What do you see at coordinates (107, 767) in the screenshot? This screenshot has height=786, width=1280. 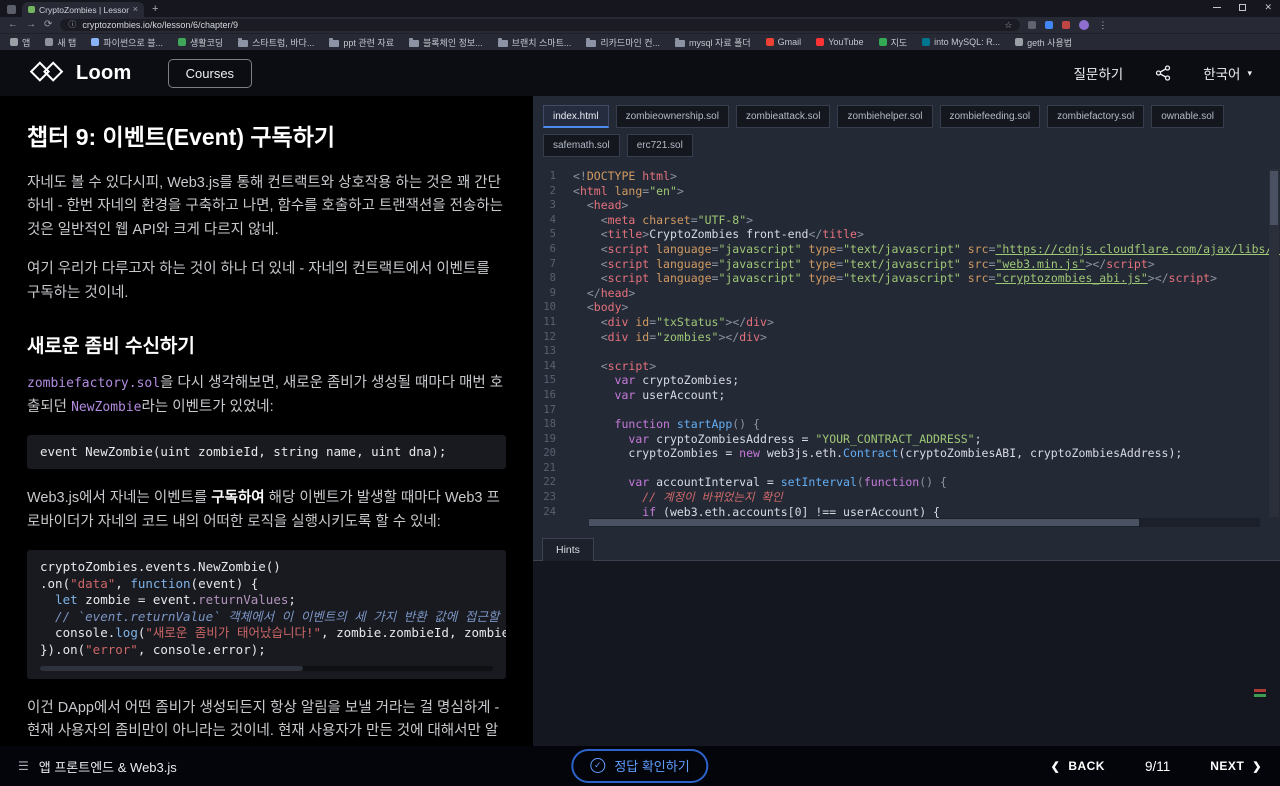 I see `chapter-label: 앱 프론트엔드 & Web3.js` at bounding box center [107, 767].